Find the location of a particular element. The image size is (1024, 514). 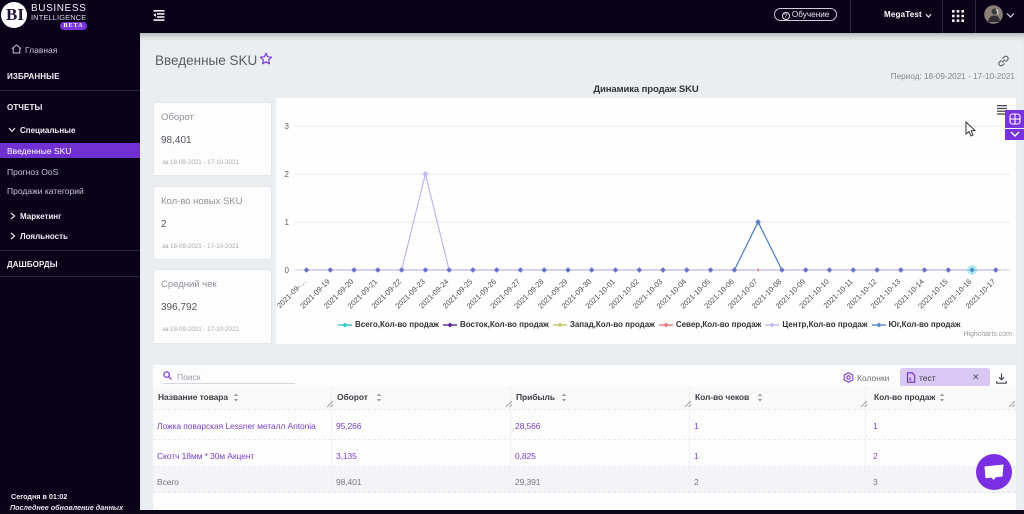

svg-text: 1 is located at coordinates (287, 222).